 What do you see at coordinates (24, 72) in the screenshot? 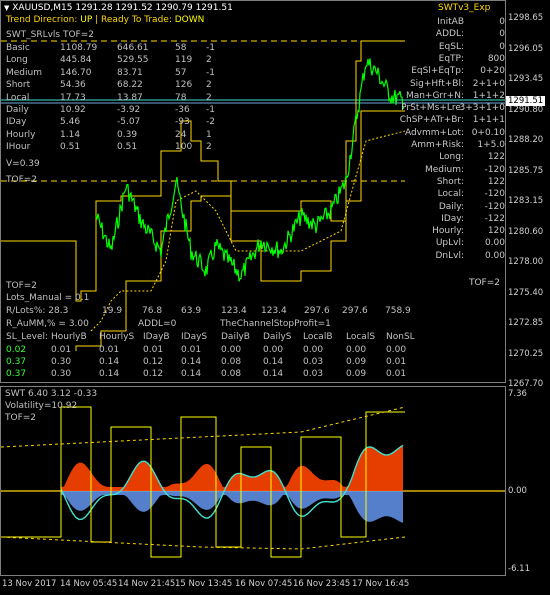
I see `levels-cell: Medium` at bounding box center [24, 72].